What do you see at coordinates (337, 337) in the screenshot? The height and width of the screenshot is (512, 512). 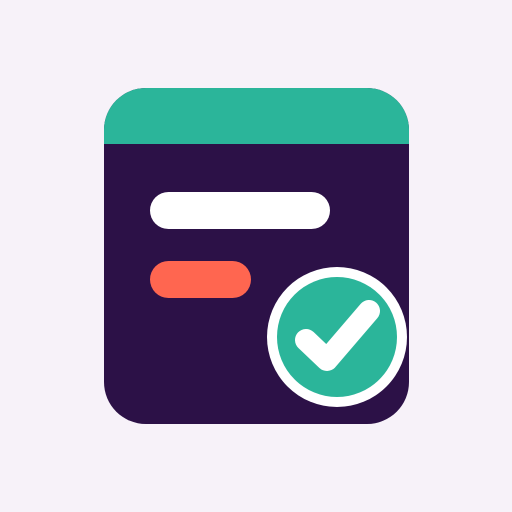 I see `checkmark-badge` at bounding box center [337, 337].